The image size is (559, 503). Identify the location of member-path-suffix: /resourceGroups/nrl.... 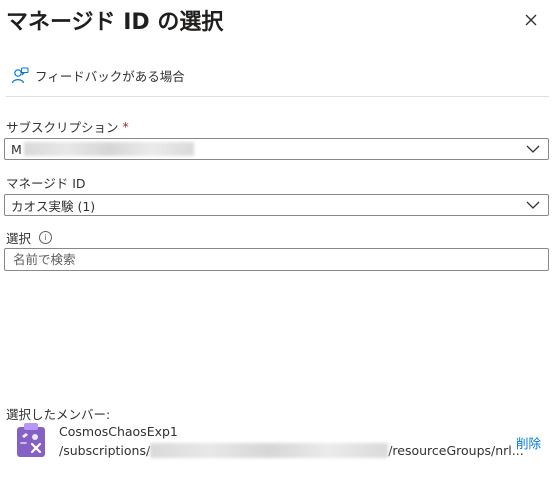
(456, 450).